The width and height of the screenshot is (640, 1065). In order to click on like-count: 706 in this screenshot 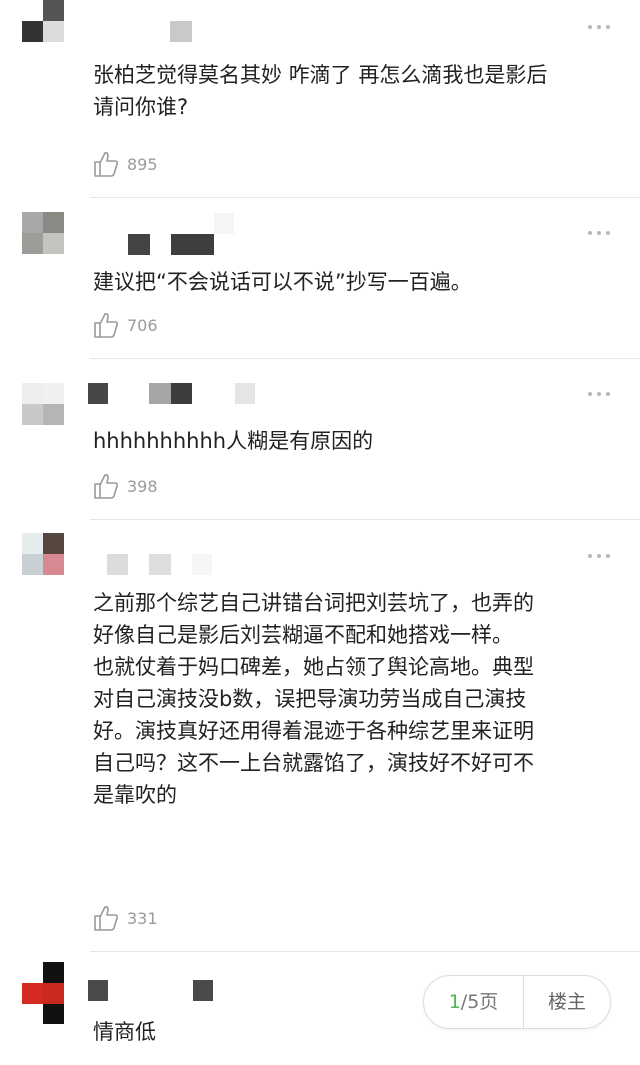, I will do `click(142, 325)`.